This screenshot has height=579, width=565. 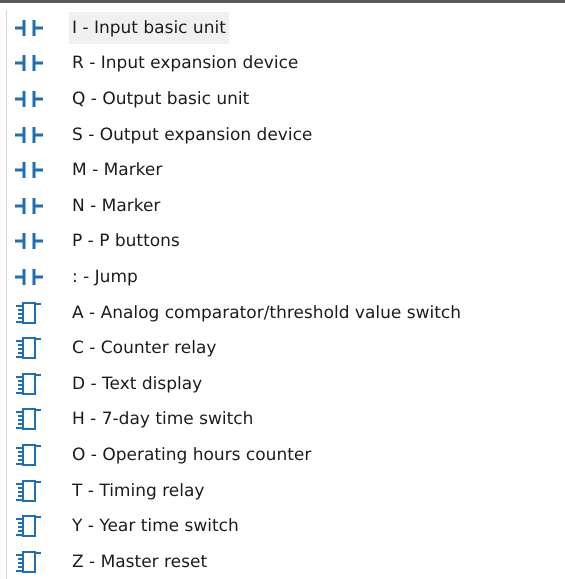 What do you see at coordinates (116, 206) in the screenshot?
I see `list-item: N - Marker` at bounding box center [116, 206].